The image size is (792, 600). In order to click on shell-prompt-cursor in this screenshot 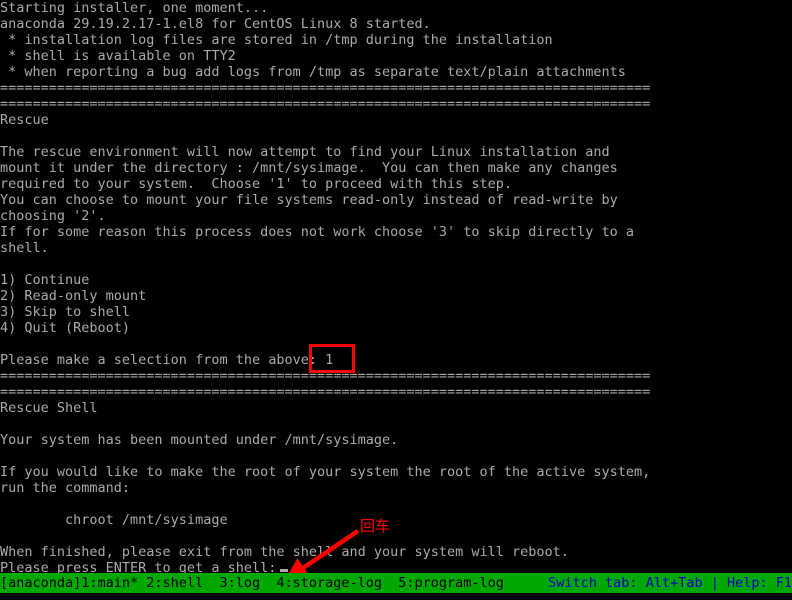, I will do `click(284, 570)`.